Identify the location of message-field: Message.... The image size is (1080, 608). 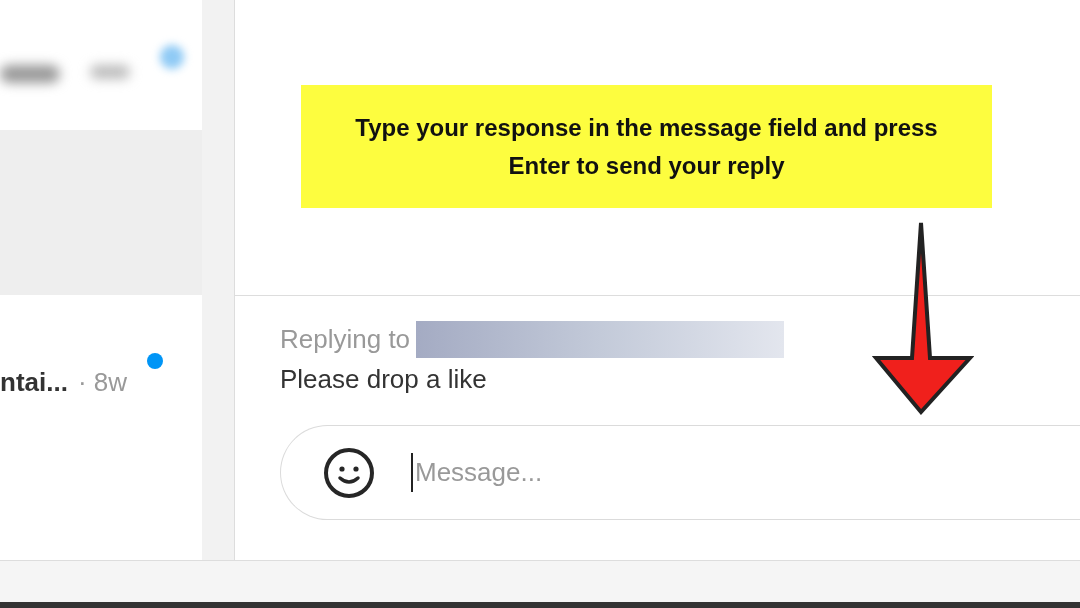
(745, 472).